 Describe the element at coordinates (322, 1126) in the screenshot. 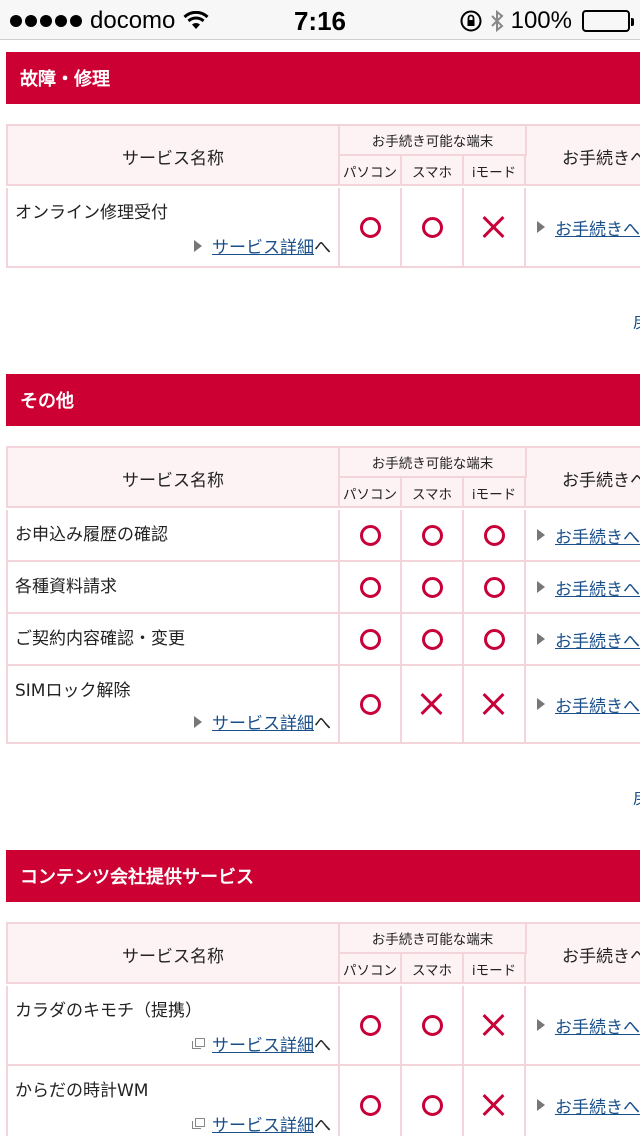

I see `service-detail-suffix: へ` at that location.